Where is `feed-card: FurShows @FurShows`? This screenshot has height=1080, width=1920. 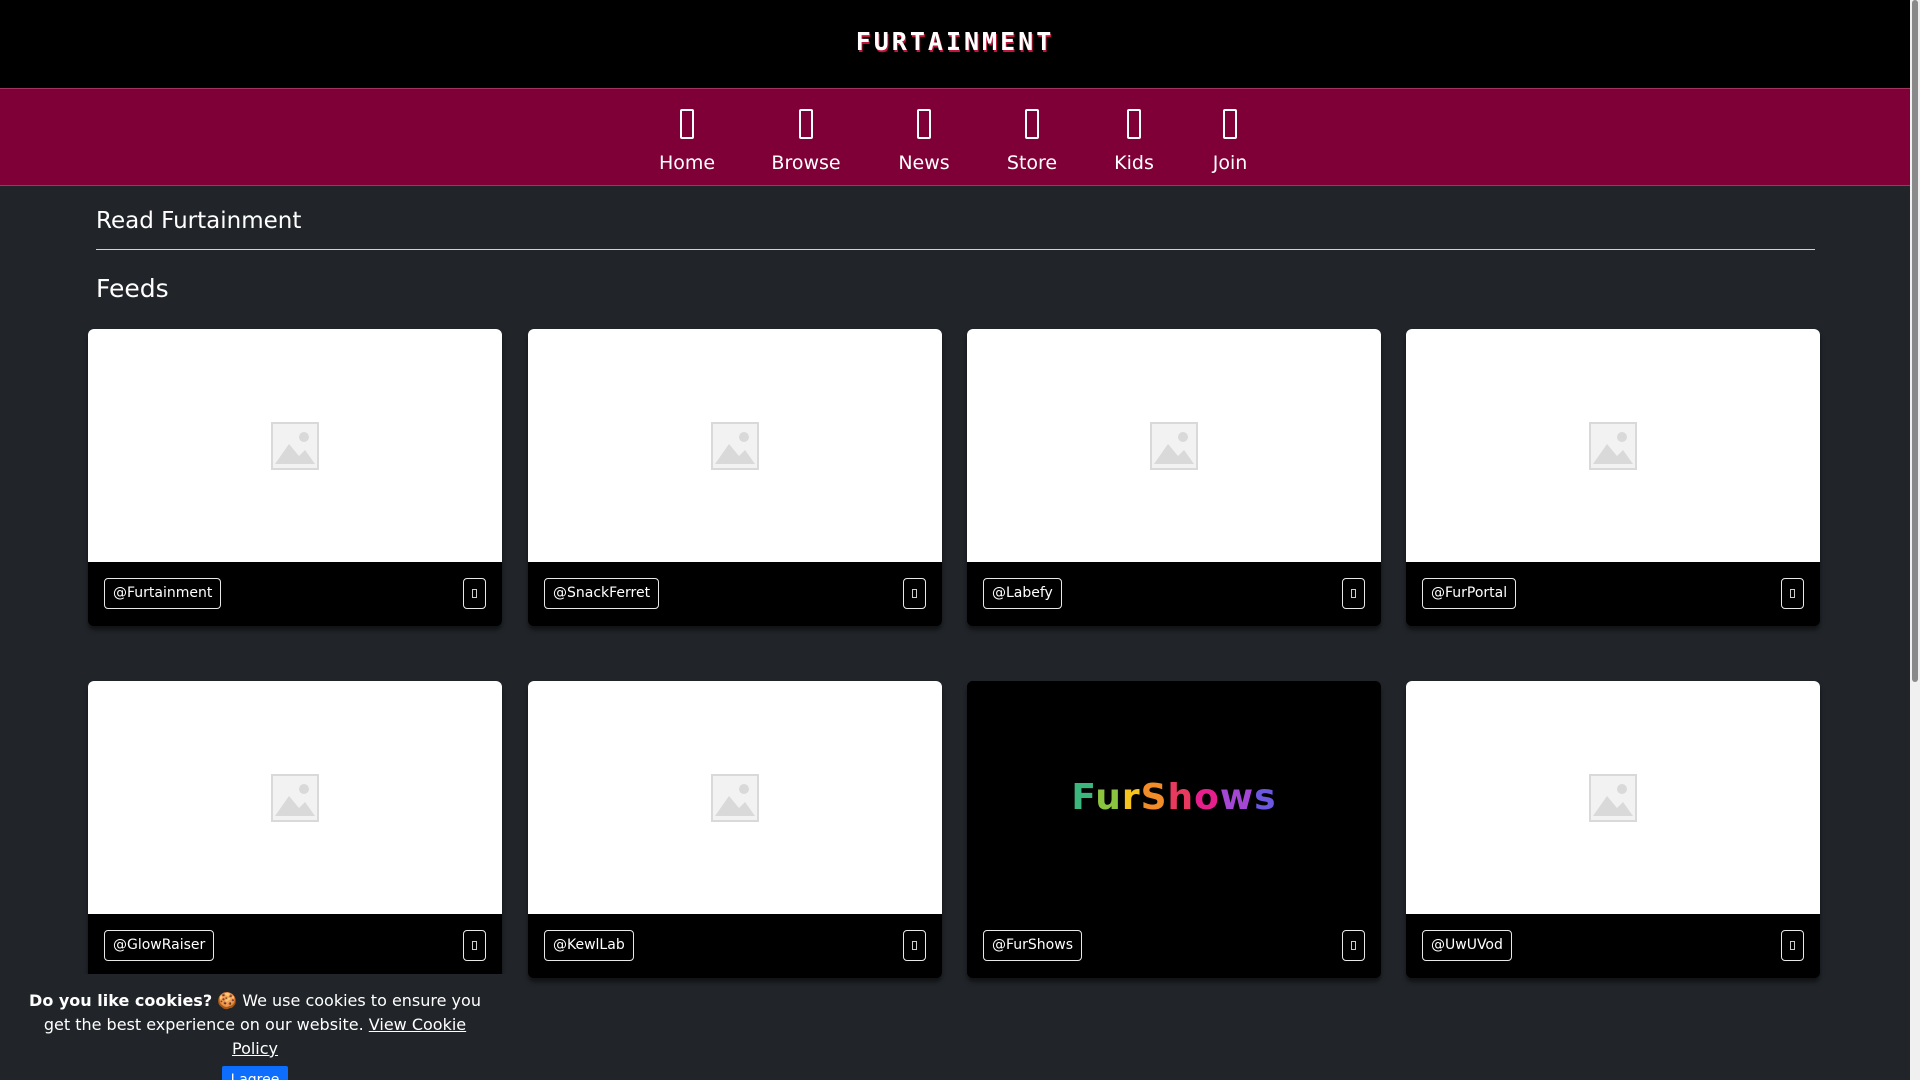 feed-card: FurShows @FurShows is located at coordinates (1174, 829).